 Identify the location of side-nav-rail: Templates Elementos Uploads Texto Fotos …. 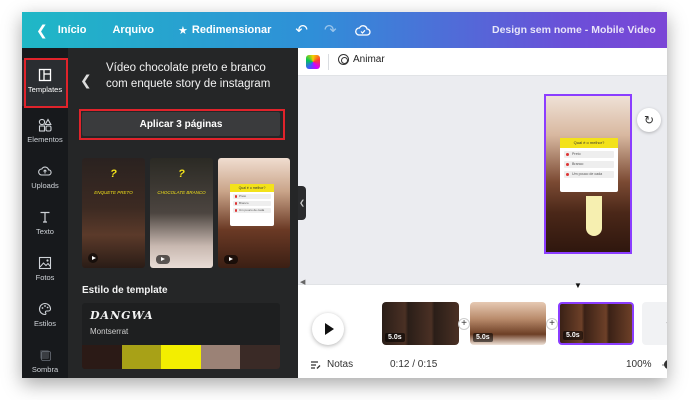
(45, 213).